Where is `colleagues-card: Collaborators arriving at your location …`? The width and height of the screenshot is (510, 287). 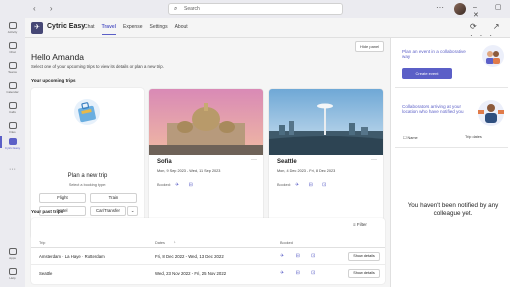
colleagues-card: Collaborators arriving at your location … is located at coordinates (451, 123).